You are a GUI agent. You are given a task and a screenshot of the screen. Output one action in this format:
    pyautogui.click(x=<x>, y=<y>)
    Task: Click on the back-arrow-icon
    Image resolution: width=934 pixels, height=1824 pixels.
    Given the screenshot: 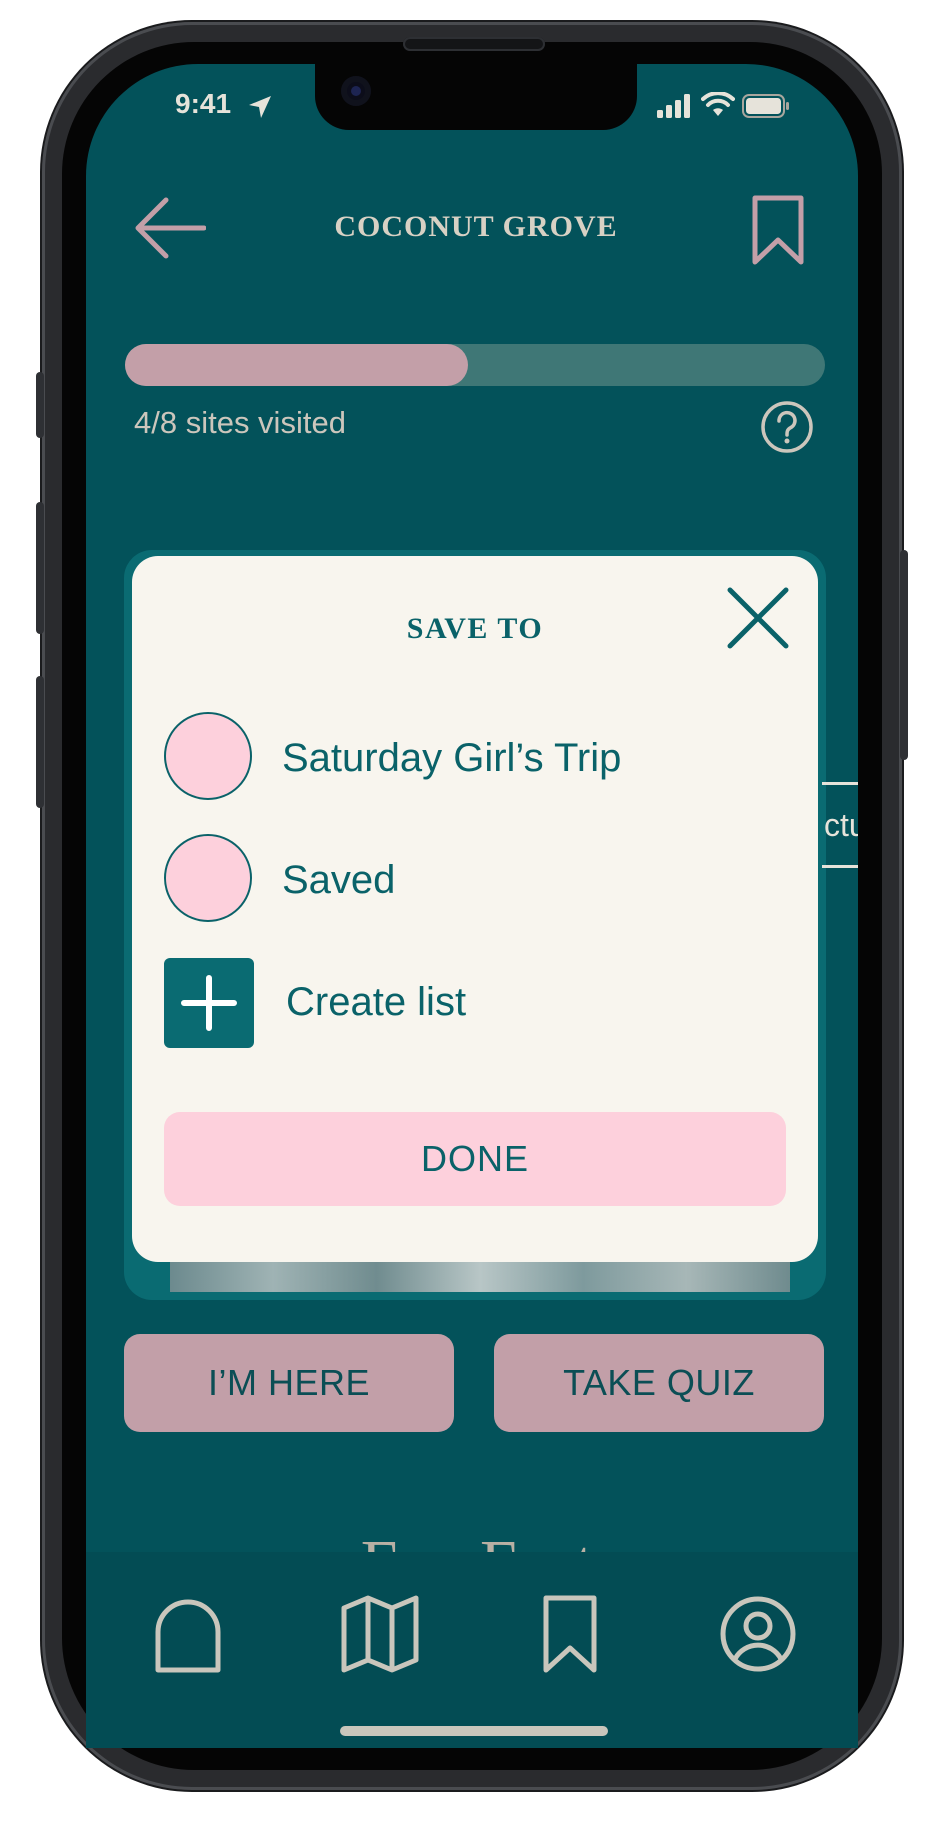 What is the action you would take?
    pyautogui.click(x=170, y=228)
    